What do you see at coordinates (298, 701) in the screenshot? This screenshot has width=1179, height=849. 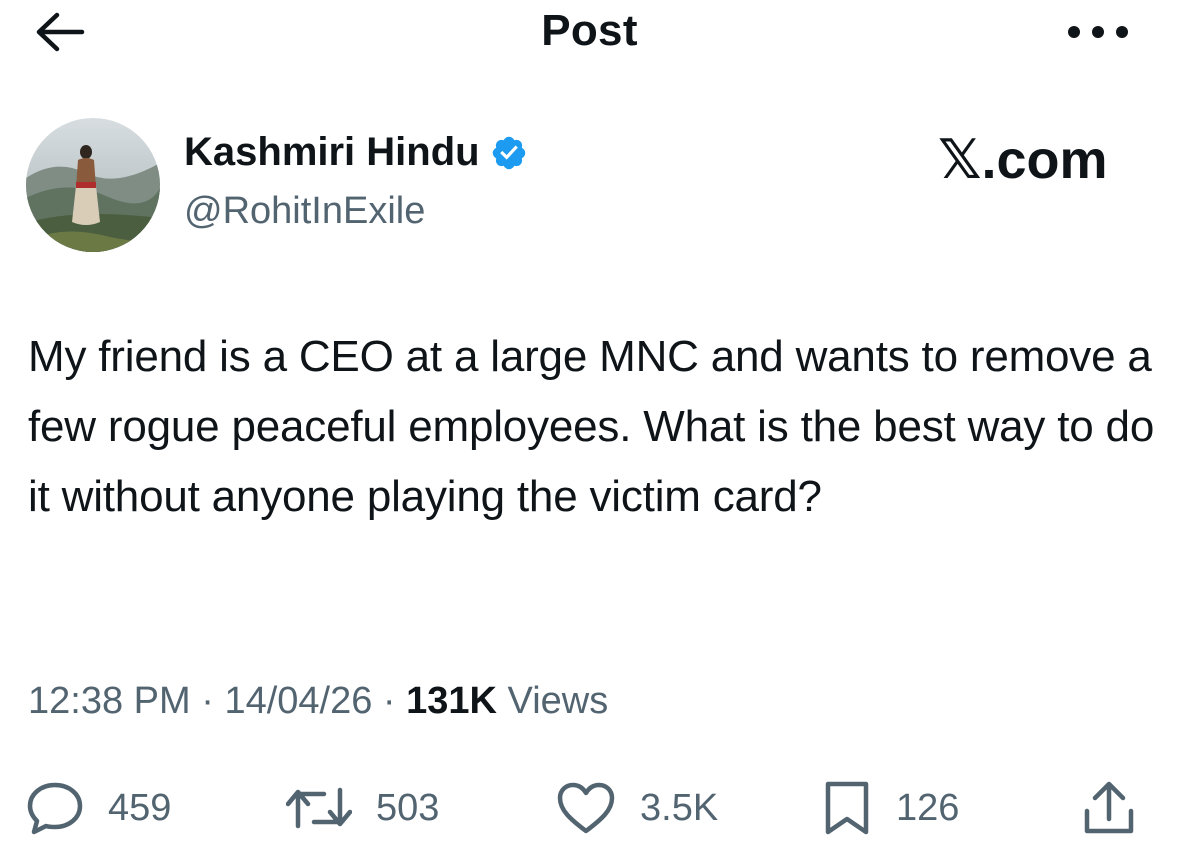 I see `post-date: 14/04/26` at bounding box center [298, 701].